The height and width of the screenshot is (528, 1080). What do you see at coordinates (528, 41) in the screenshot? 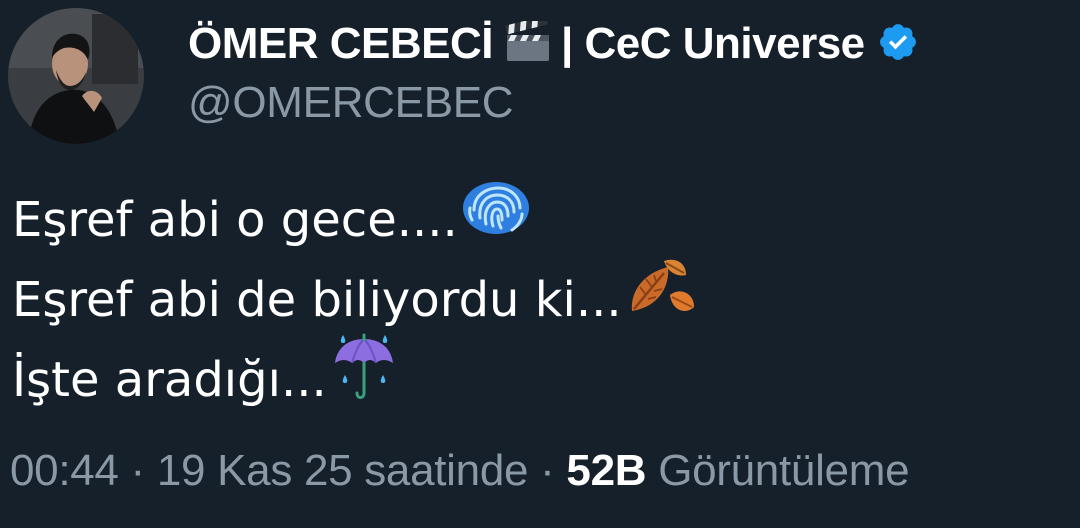
I see `clapper-board-icon` at bounding box center [528, 41].